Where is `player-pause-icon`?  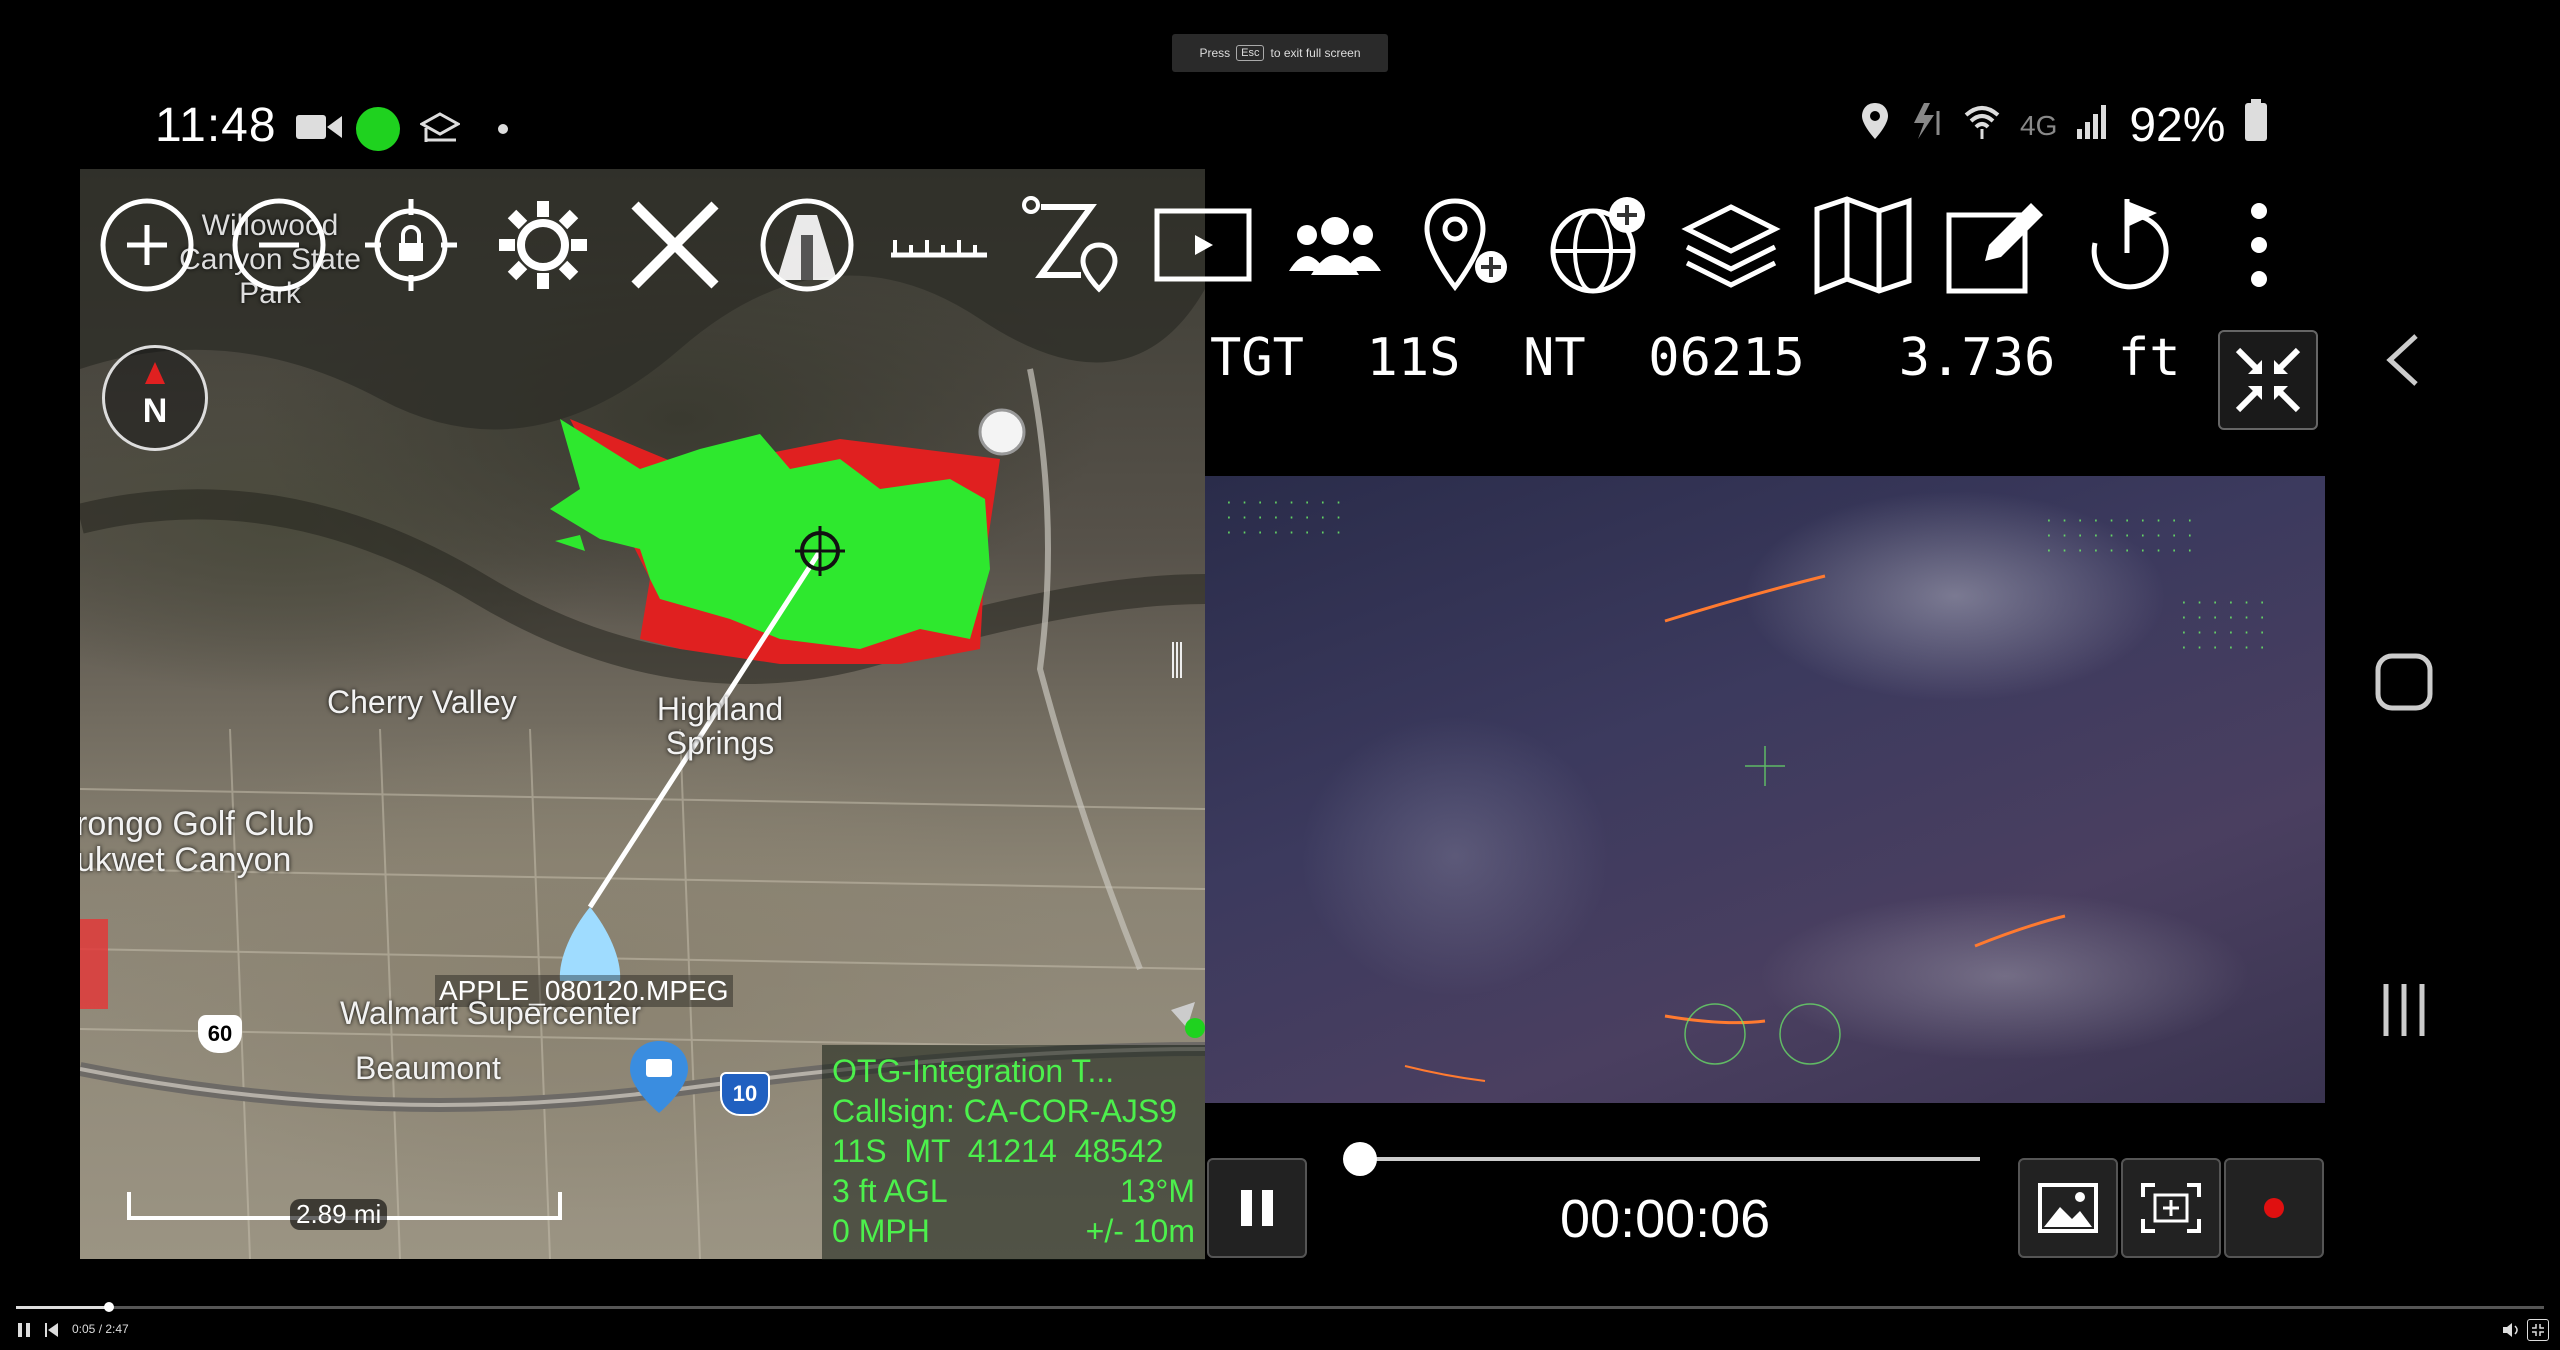 player-pause-icon is located at coordinates (24, 1332).